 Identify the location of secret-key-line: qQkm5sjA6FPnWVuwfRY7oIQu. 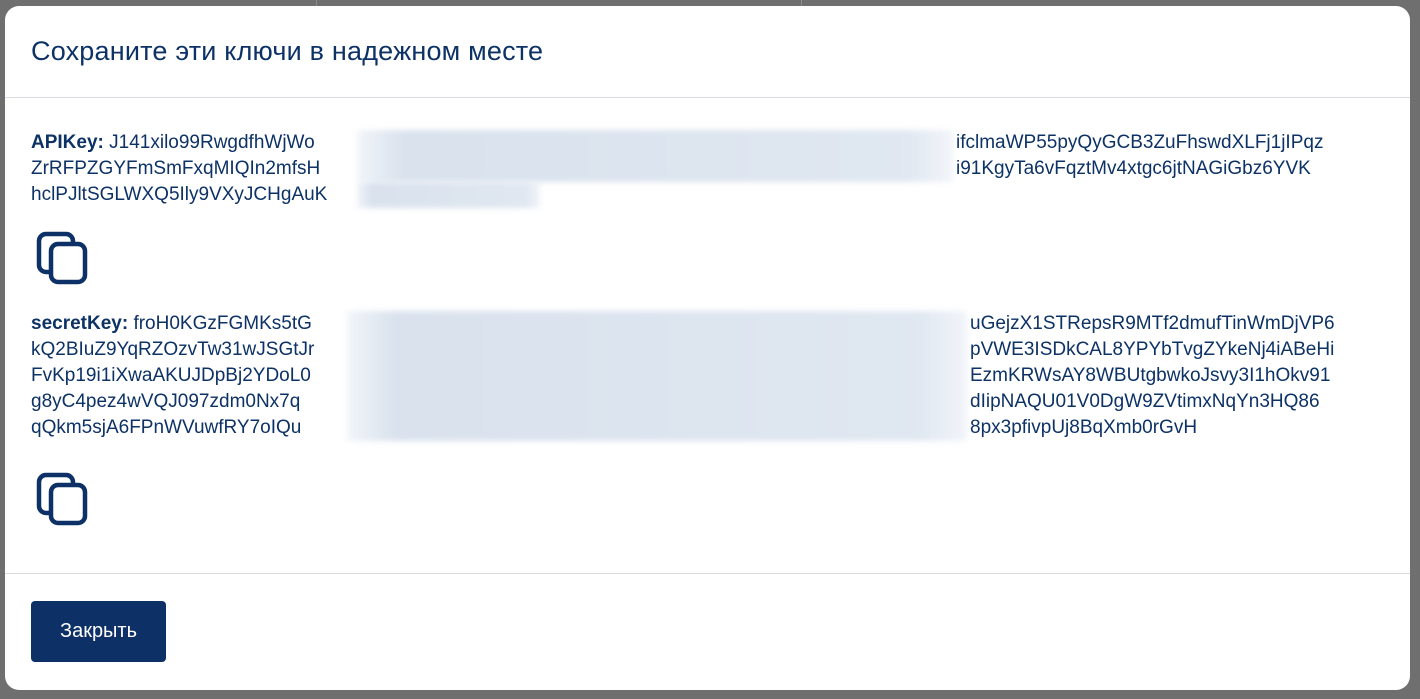
(166, 427).